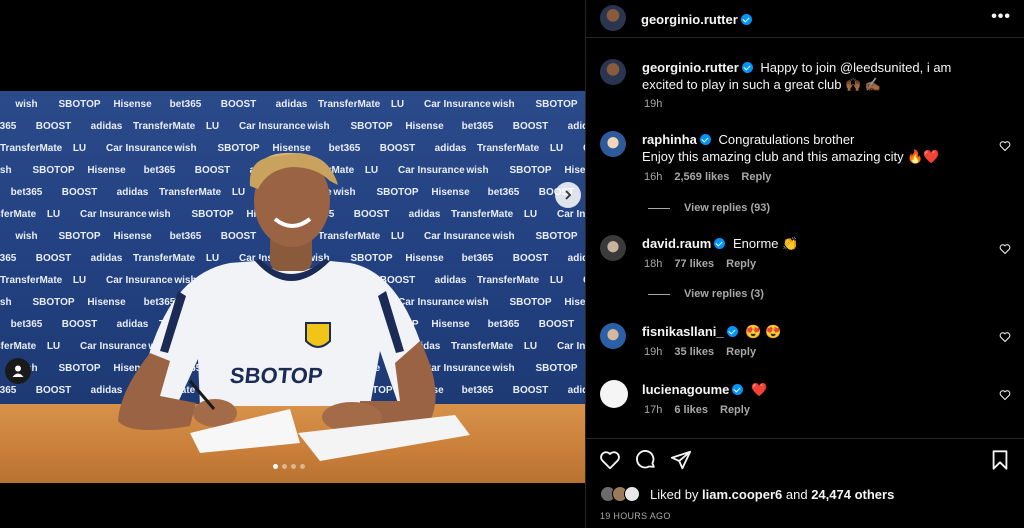  What do you see at coordinates (635, 516) in the screenshot?
I see `post-timestamp: 19 HOURS AGO` at bounding box center [635, 516].